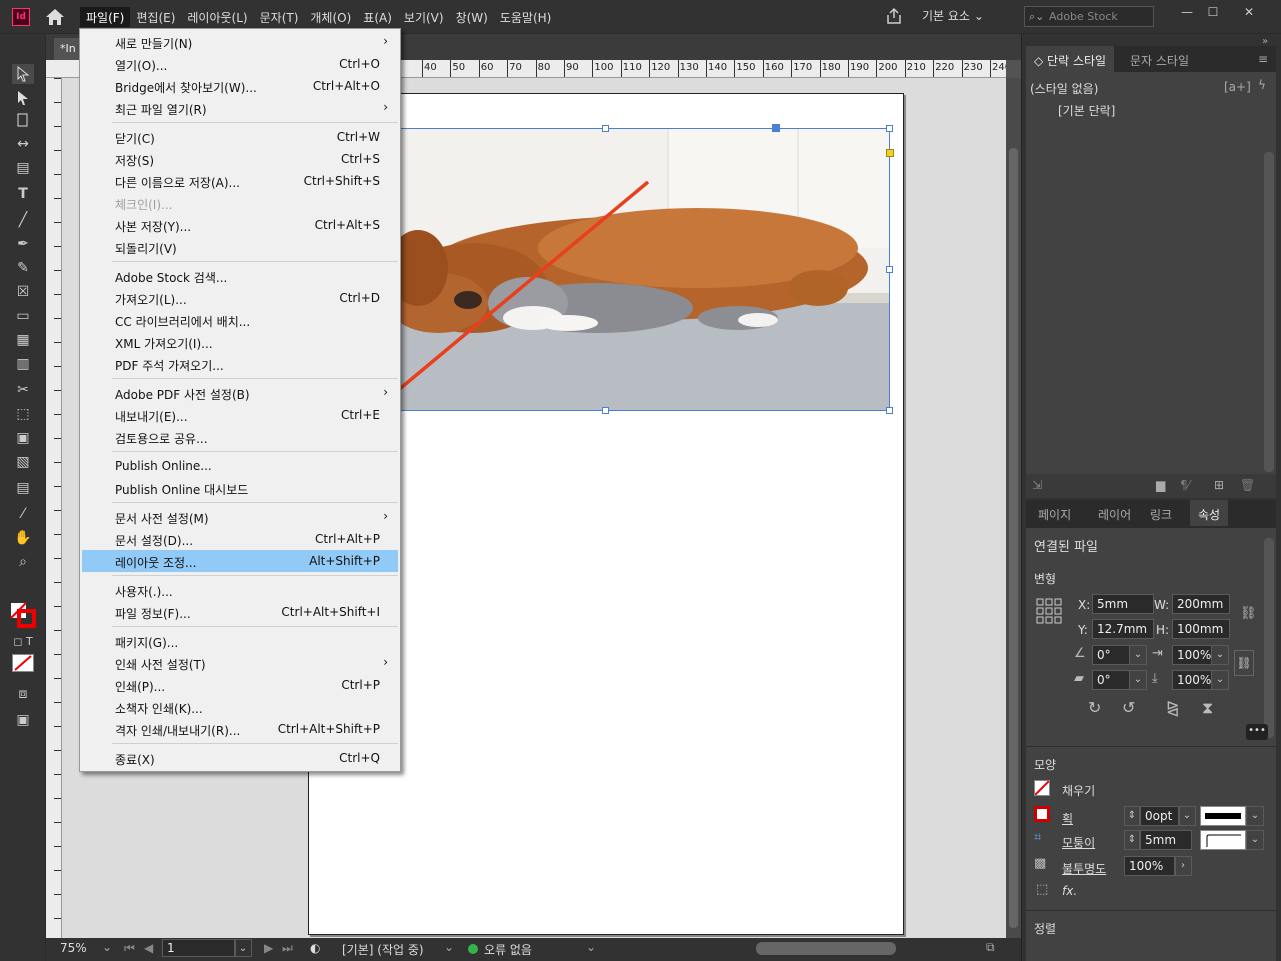 This screenshot has height=961, width=1281. I want to click on lightning-icon: ϟ, so click(1262, 85).